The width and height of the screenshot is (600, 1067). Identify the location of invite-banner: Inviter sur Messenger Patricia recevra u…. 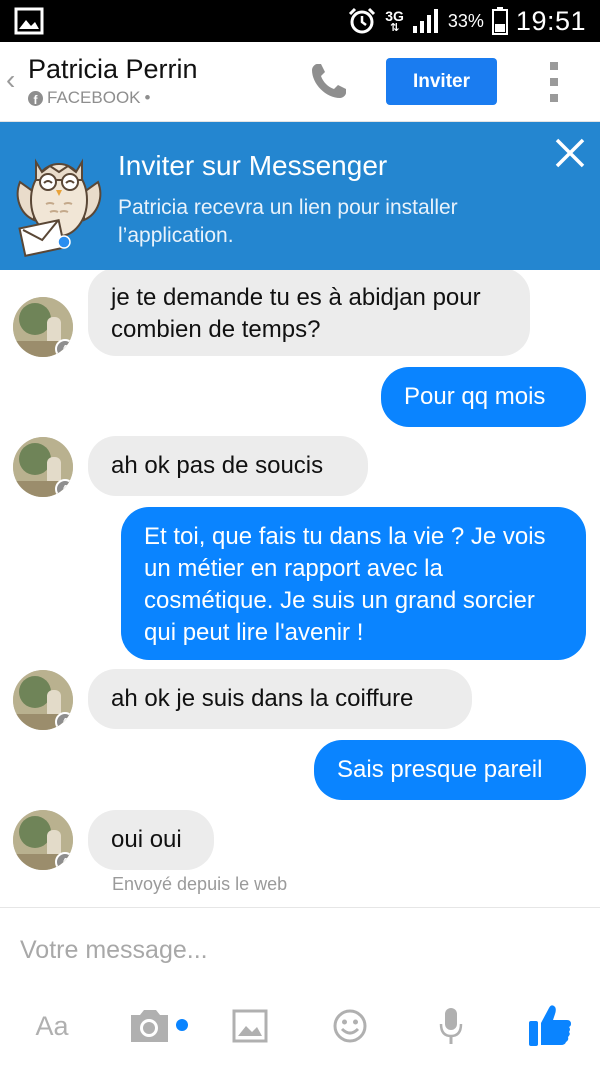
(300, 196).